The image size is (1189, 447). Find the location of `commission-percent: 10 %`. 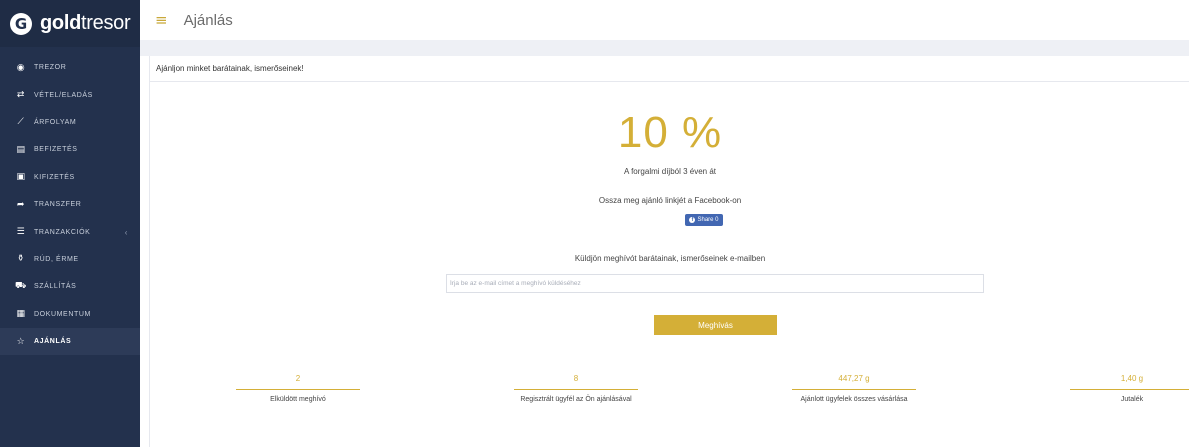

commission-percent: 10 % is located at coordinates (670, 132).